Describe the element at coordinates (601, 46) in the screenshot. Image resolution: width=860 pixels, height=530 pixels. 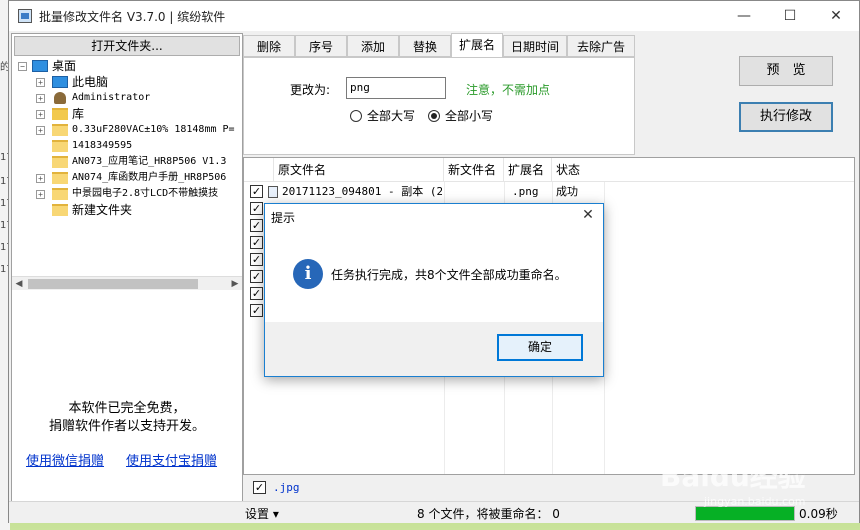
I see `tab-remove-ads: 去除广告` at that location.